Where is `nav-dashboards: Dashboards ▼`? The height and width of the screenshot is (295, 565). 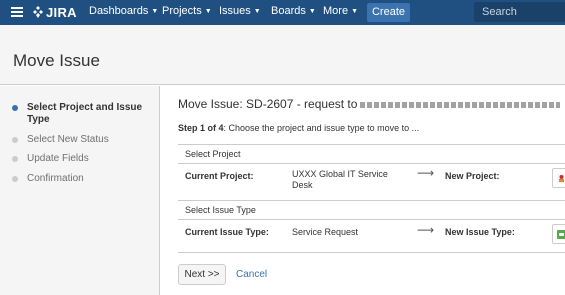 nav-dashboards: Dashboards ▼ is located at coordinates (123, 11).